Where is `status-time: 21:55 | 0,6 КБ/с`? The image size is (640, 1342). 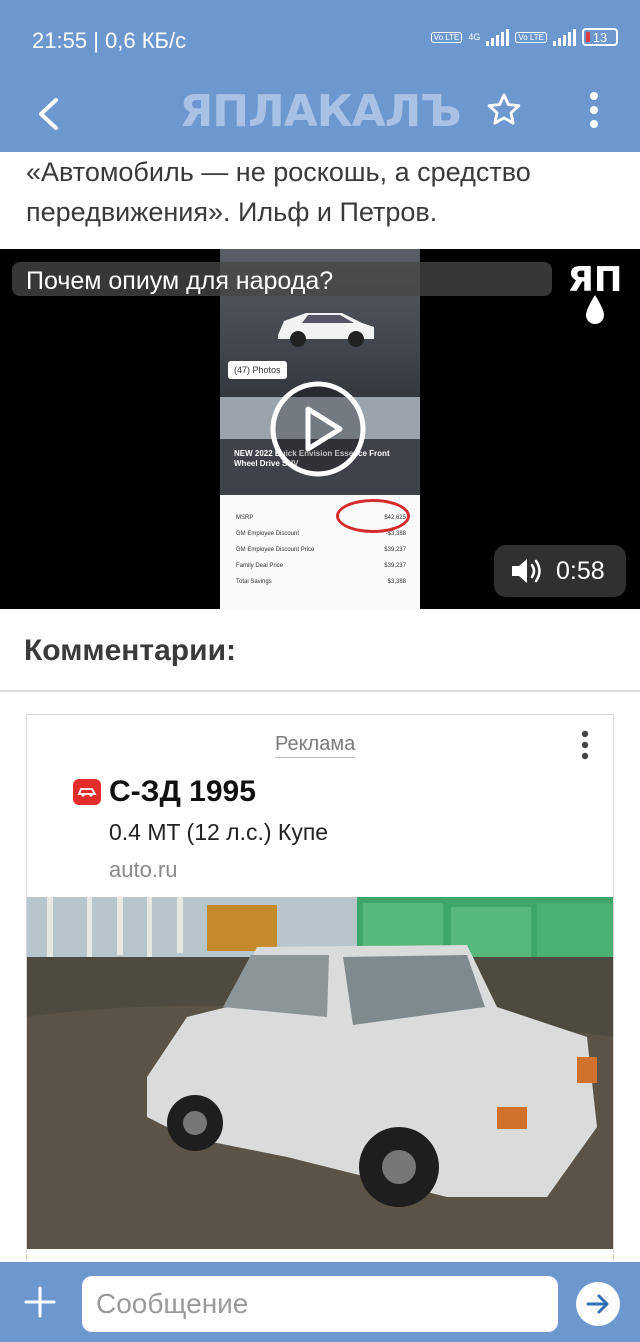 status-time: 21:55 | 0,6 КБ/с is located at coordinates (109, 41).